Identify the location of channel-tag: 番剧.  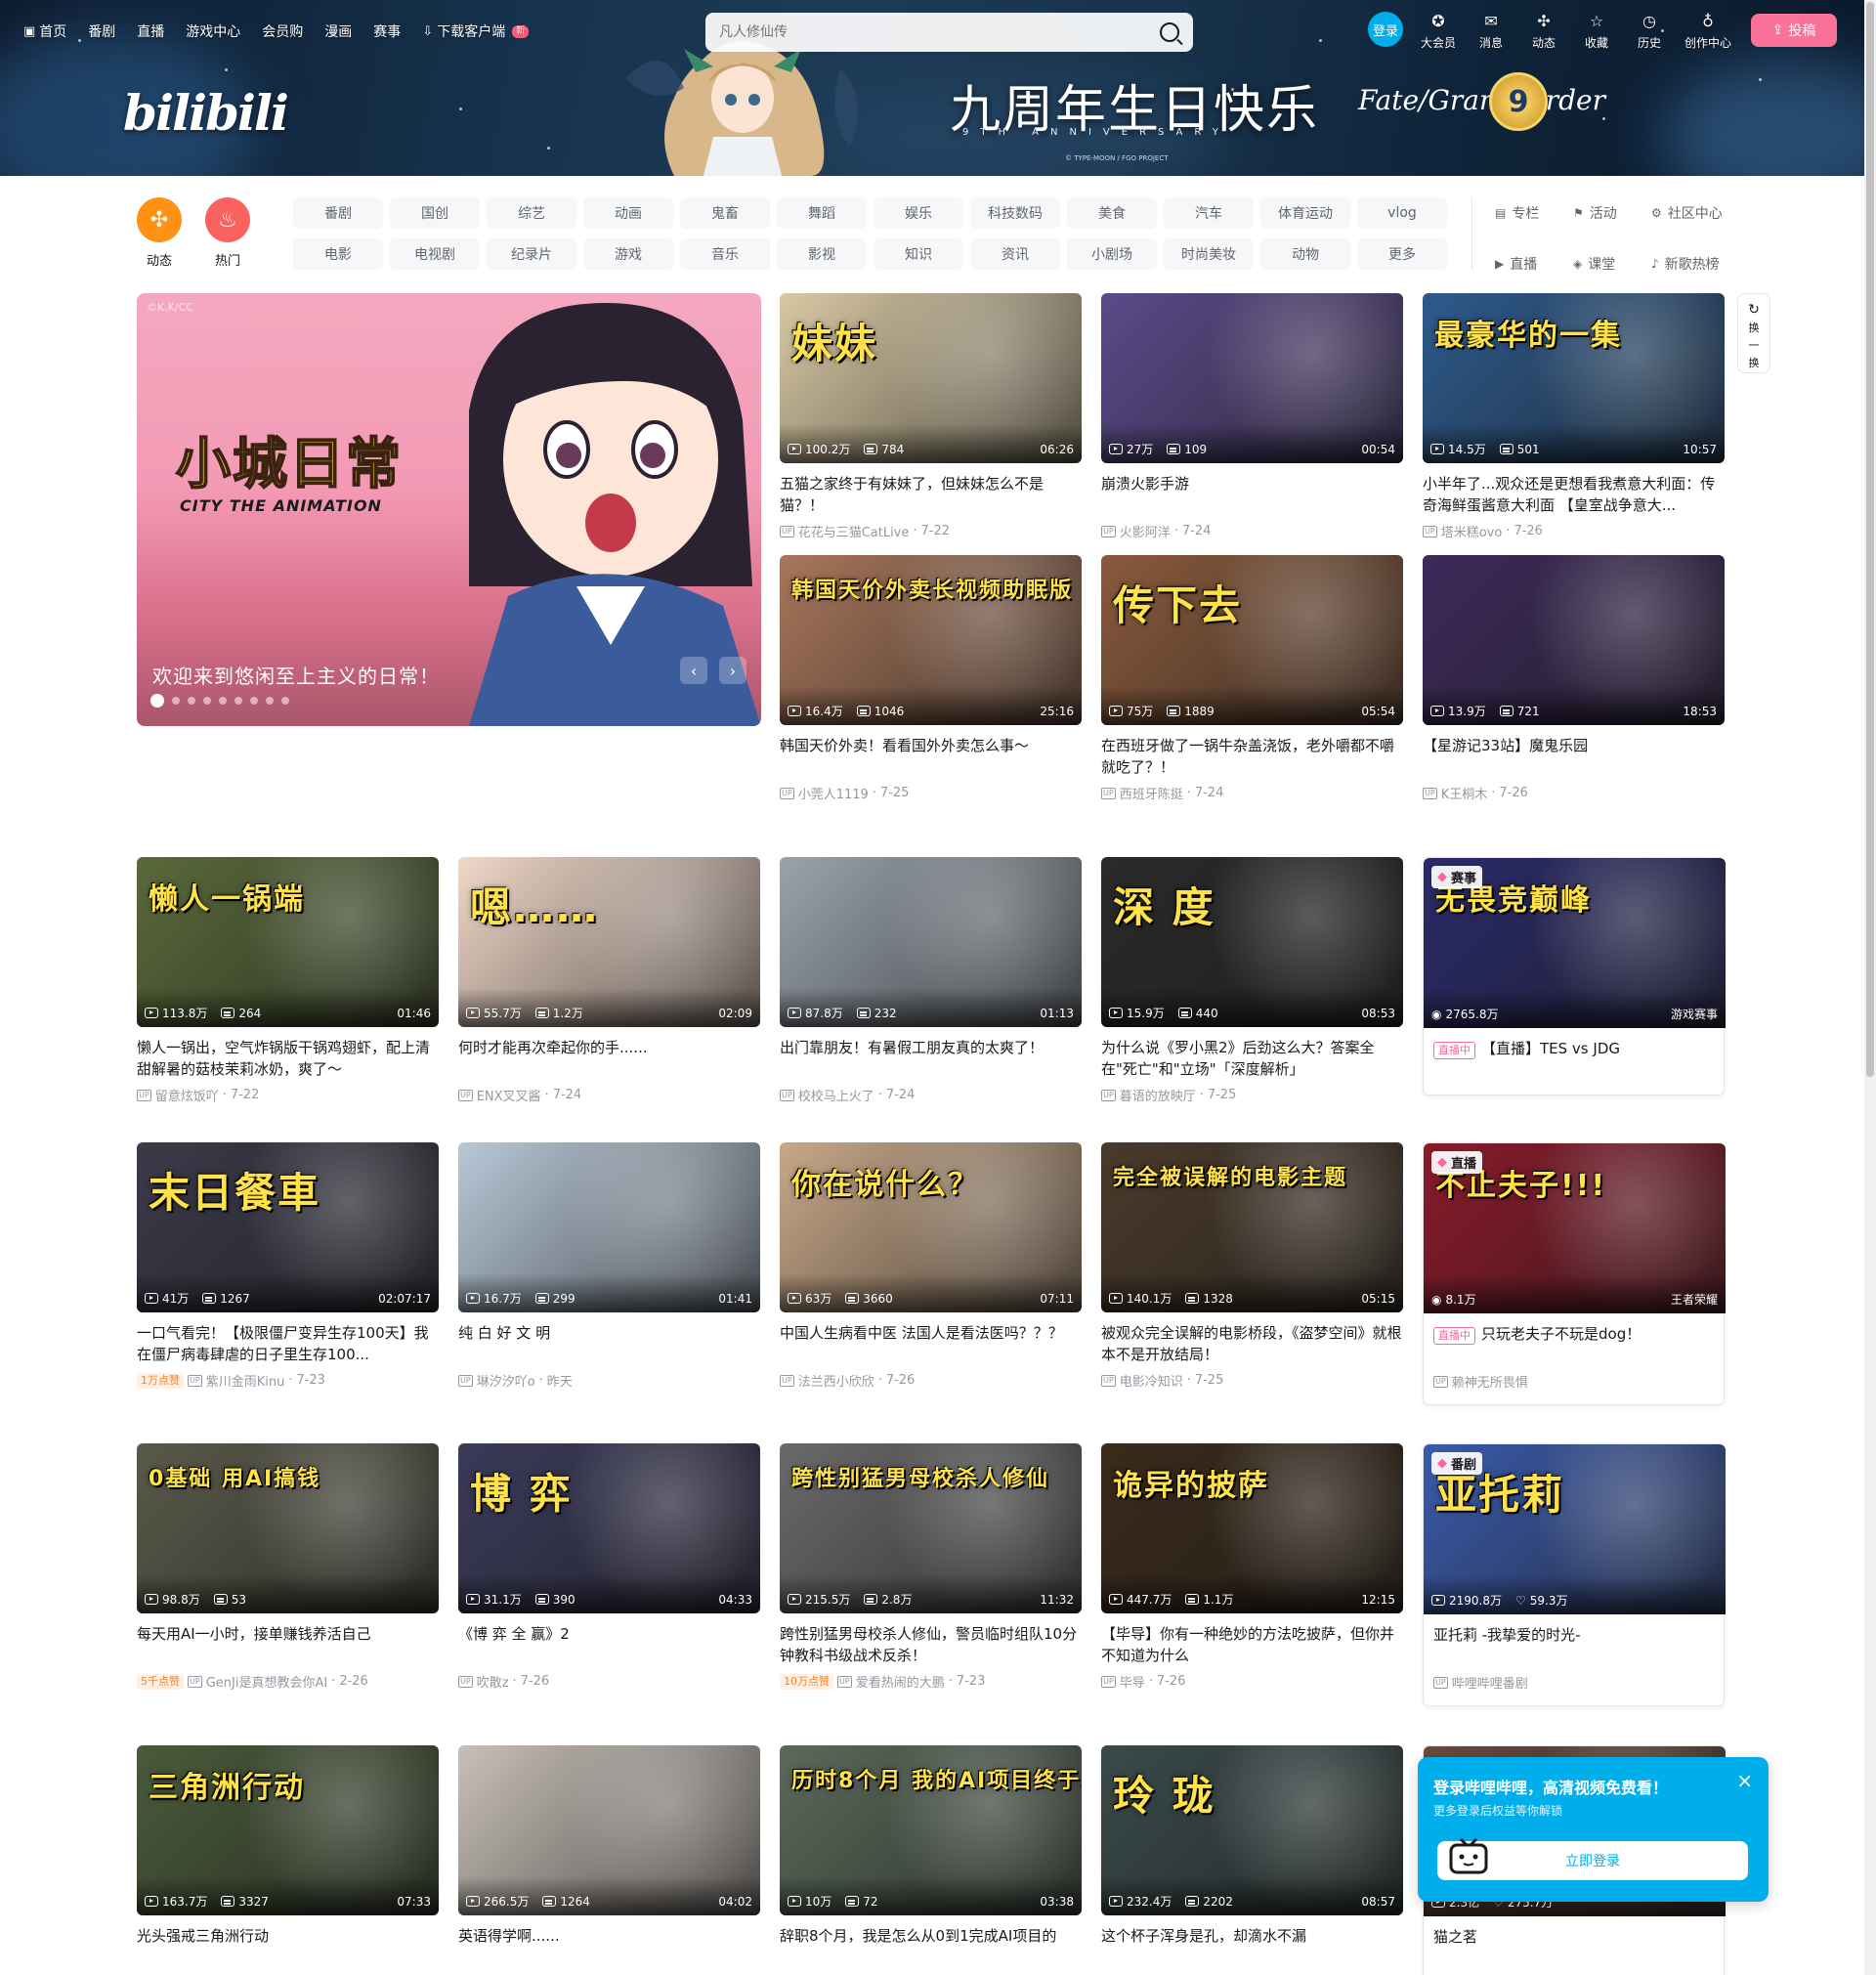
(338, 213).